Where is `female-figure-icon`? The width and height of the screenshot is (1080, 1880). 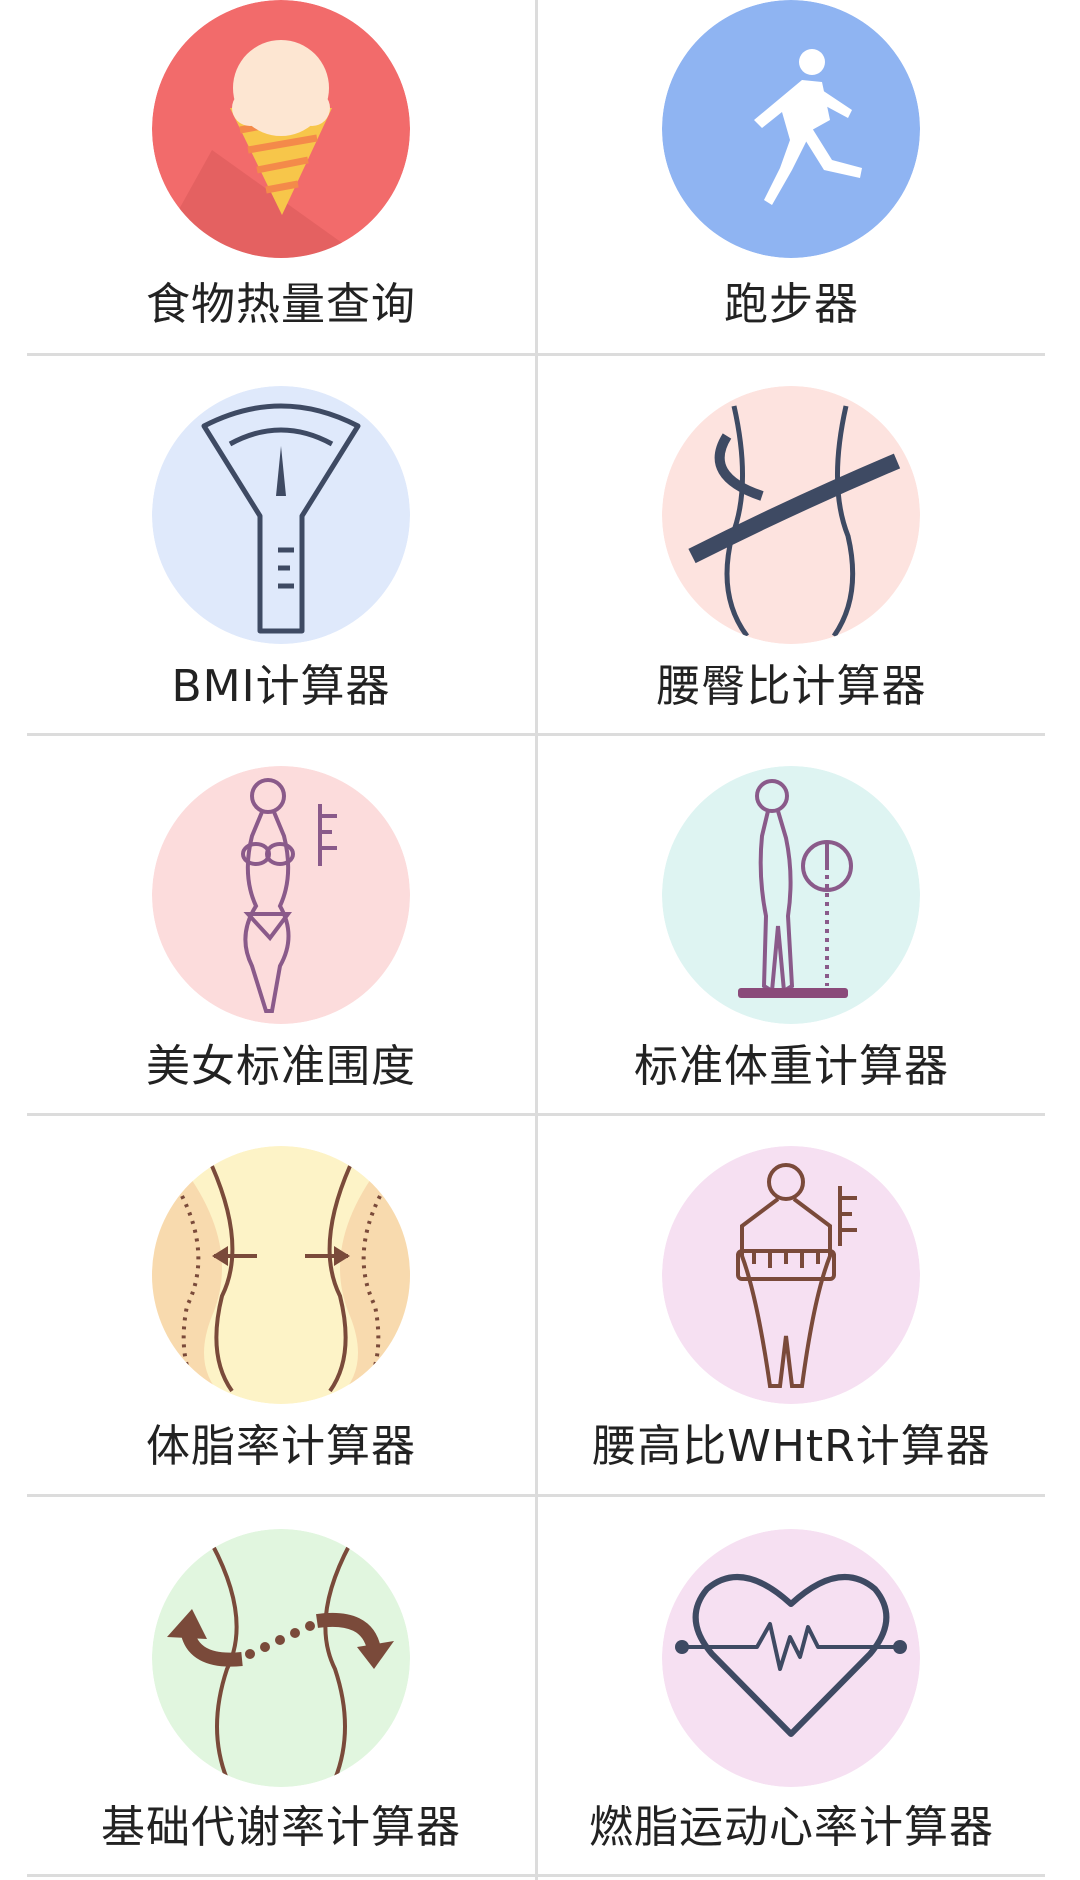
female-figure-icon is located at coordinates (281, 895).